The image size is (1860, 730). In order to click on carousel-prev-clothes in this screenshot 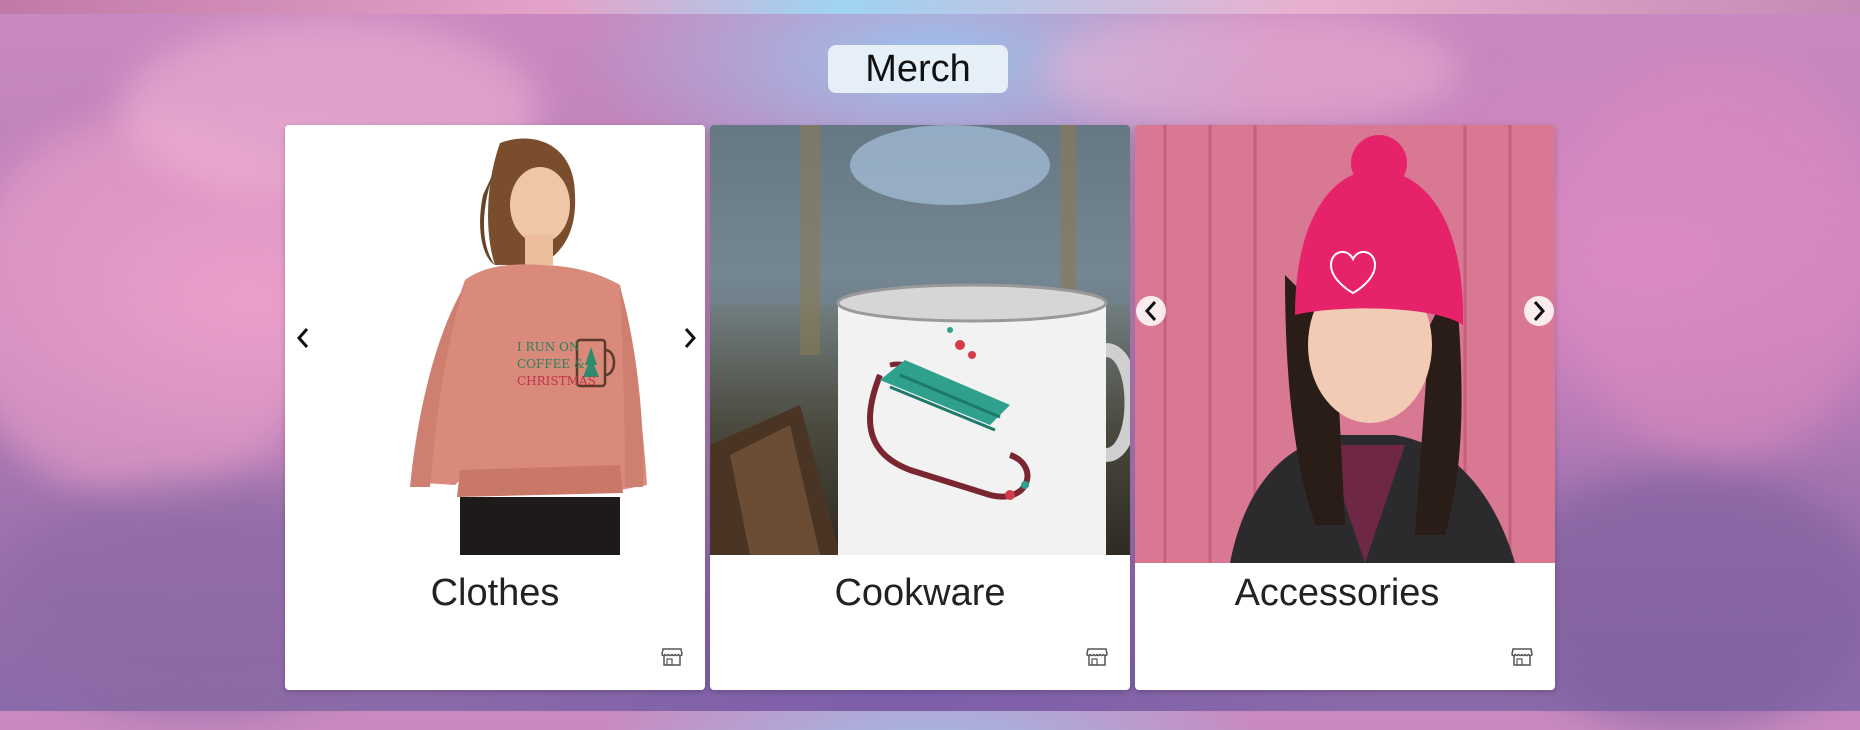, I will do `click(303, 338)`.